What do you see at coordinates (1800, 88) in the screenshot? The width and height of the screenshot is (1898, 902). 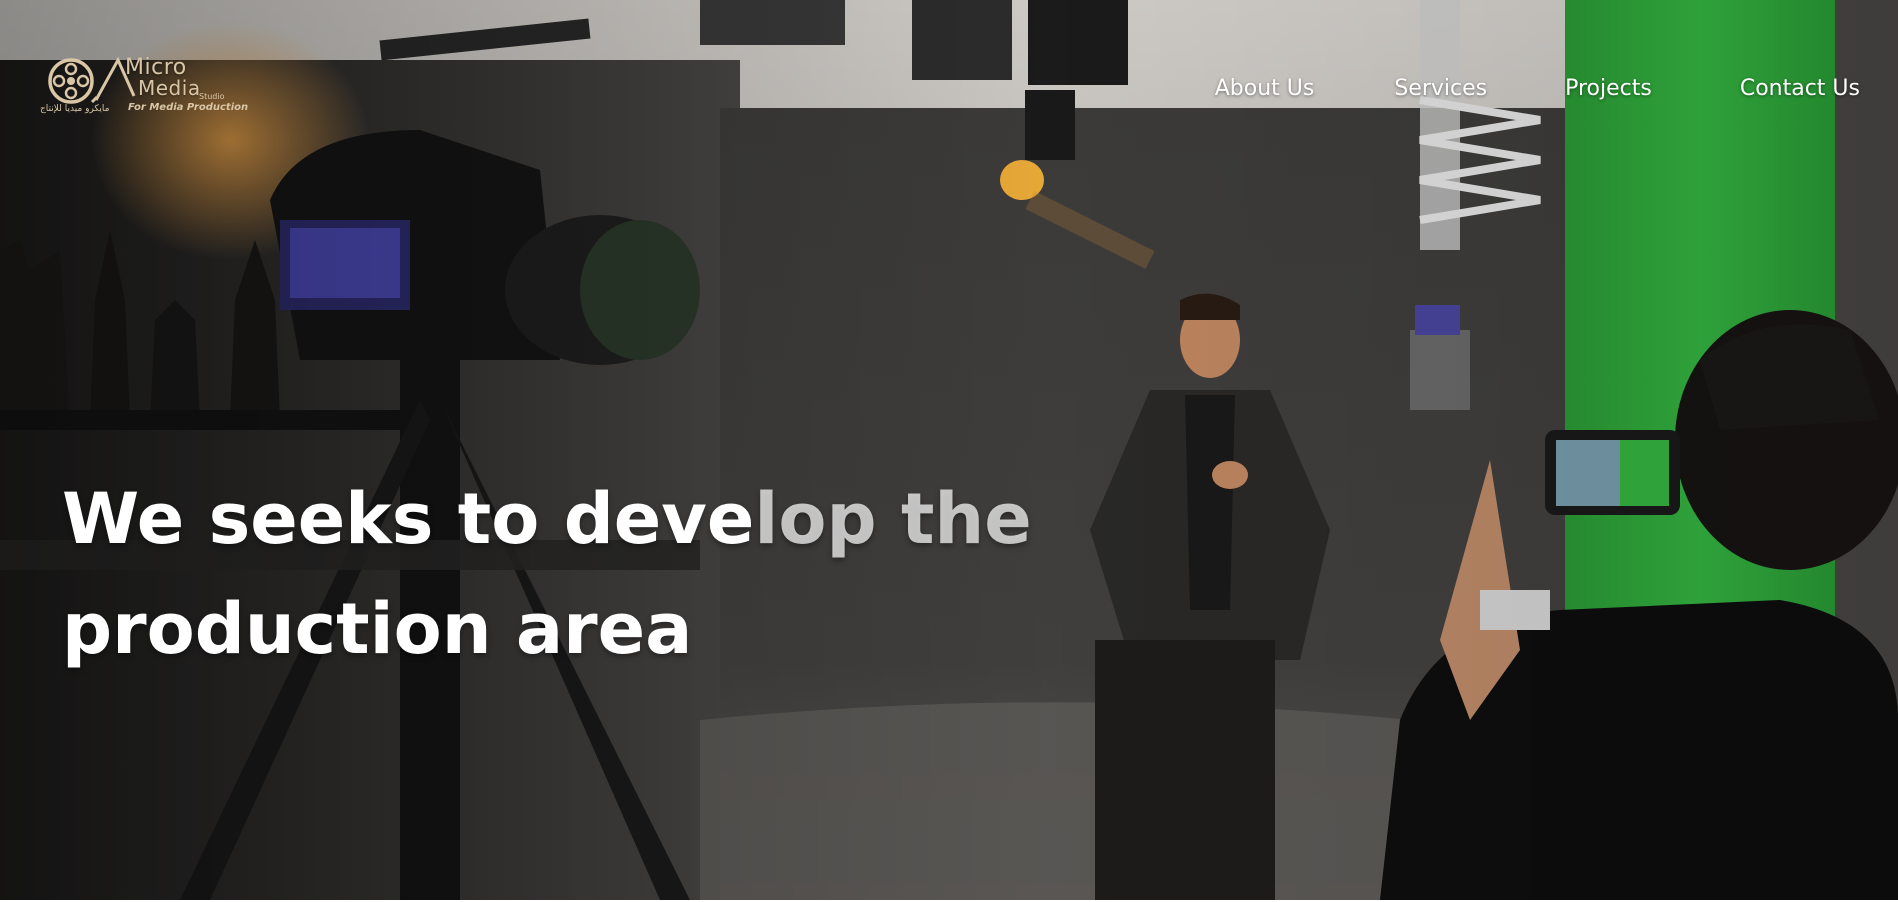 I see `nav-link-contact-us: Contact Us` at bounding box center [1800, 88].